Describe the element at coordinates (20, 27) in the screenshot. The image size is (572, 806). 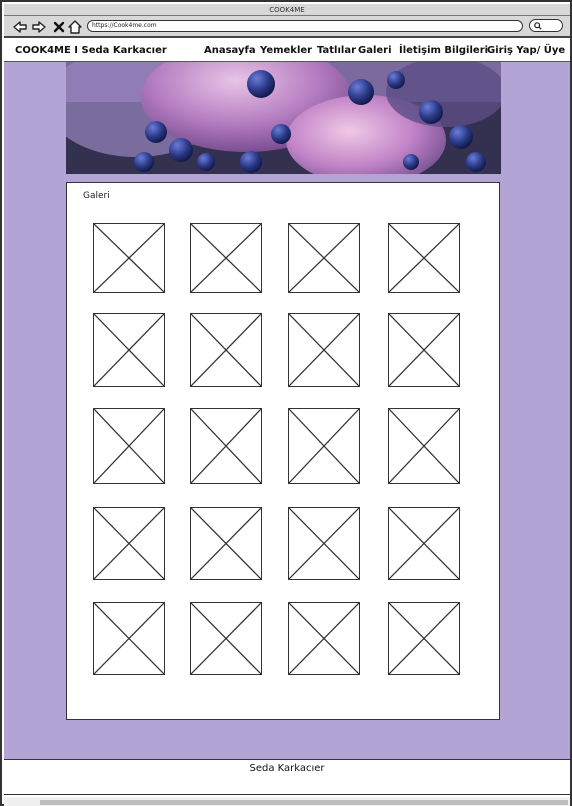
I see `back-icon` at that location.